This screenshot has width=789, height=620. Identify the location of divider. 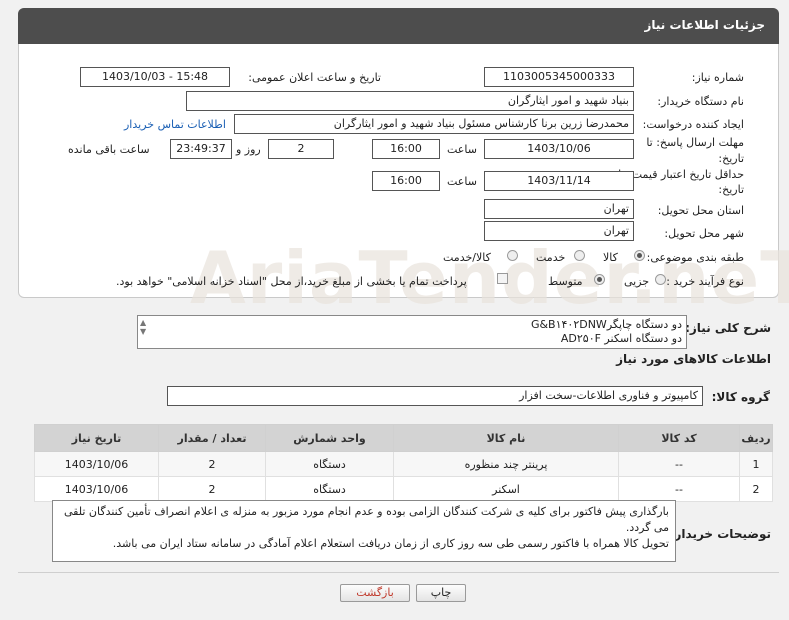
(398, 572).